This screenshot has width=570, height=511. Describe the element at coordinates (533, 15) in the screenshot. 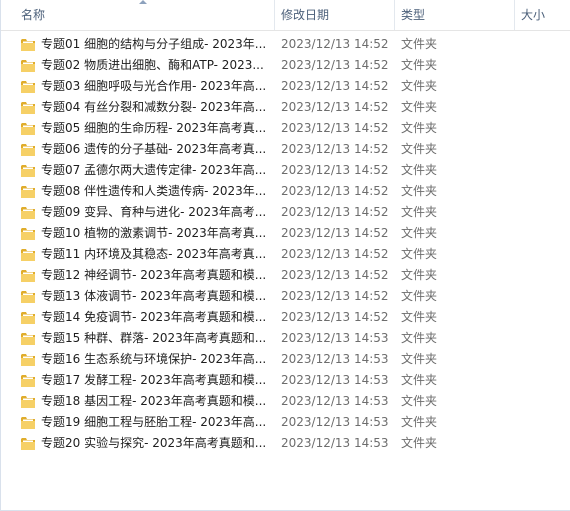

I see `column-header-size-label: 大小` at that location.